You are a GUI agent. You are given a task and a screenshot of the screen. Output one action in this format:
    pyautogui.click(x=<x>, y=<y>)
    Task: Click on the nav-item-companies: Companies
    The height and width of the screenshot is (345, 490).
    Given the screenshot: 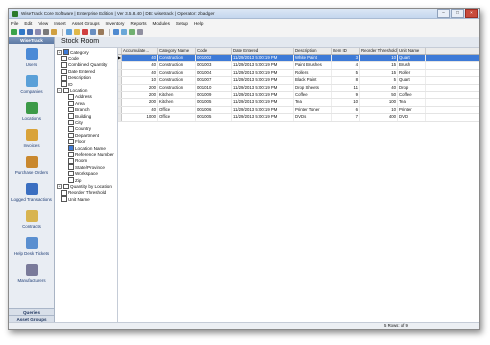 What is the action you would take?
    pyautogui.click(x=31, y=84)
    